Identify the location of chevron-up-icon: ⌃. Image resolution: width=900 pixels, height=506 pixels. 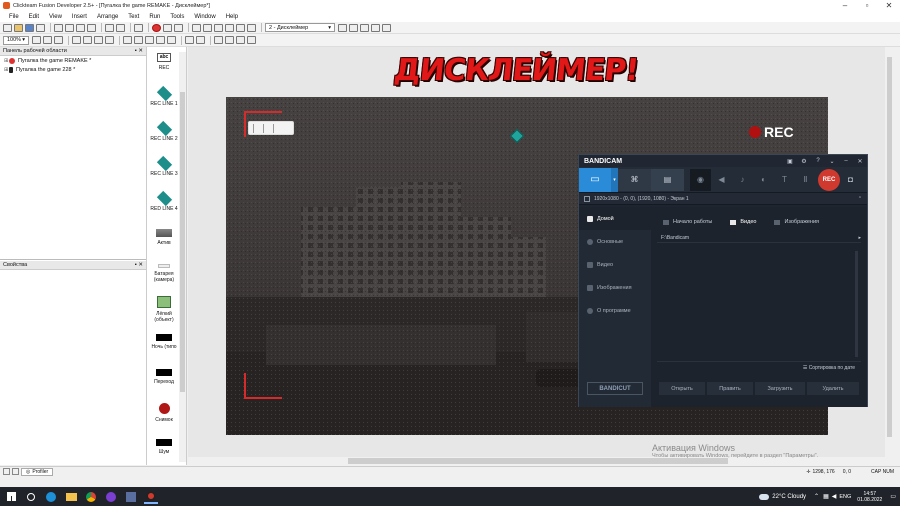
(860, 199).